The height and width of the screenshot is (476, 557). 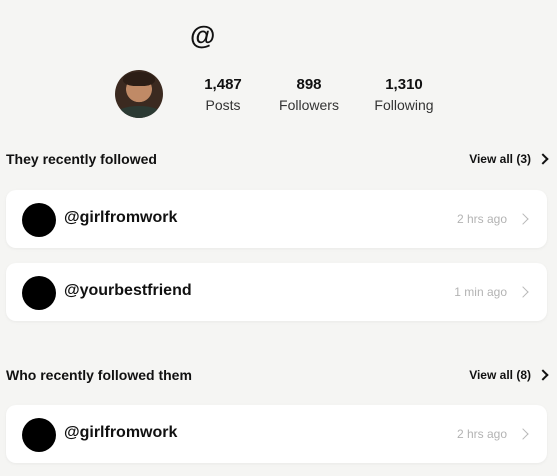 What do you see at coordinates (223, 105) in the screenshot?
I see `stat-posts-label: Posts` at bounding box center [223, 105].